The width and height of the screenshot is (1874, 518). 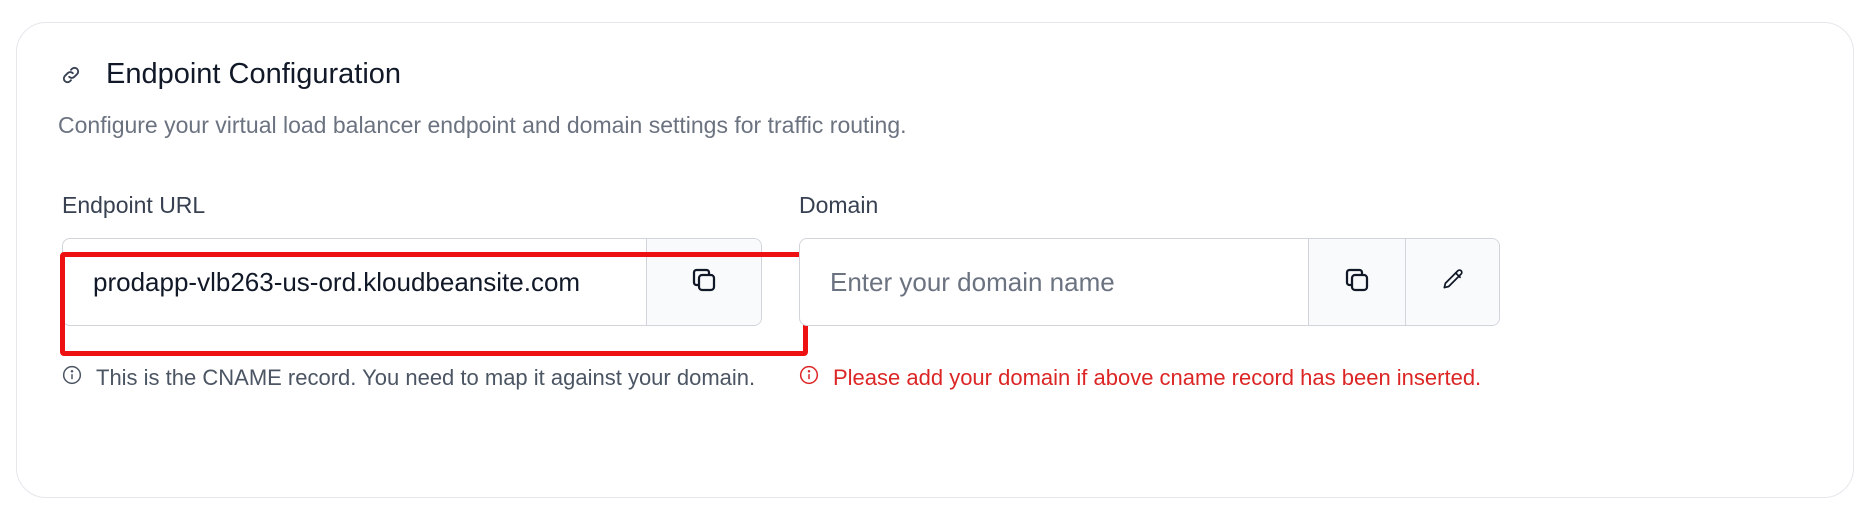 I want to click on copy-domain-button, so click(x=1357, y=282).